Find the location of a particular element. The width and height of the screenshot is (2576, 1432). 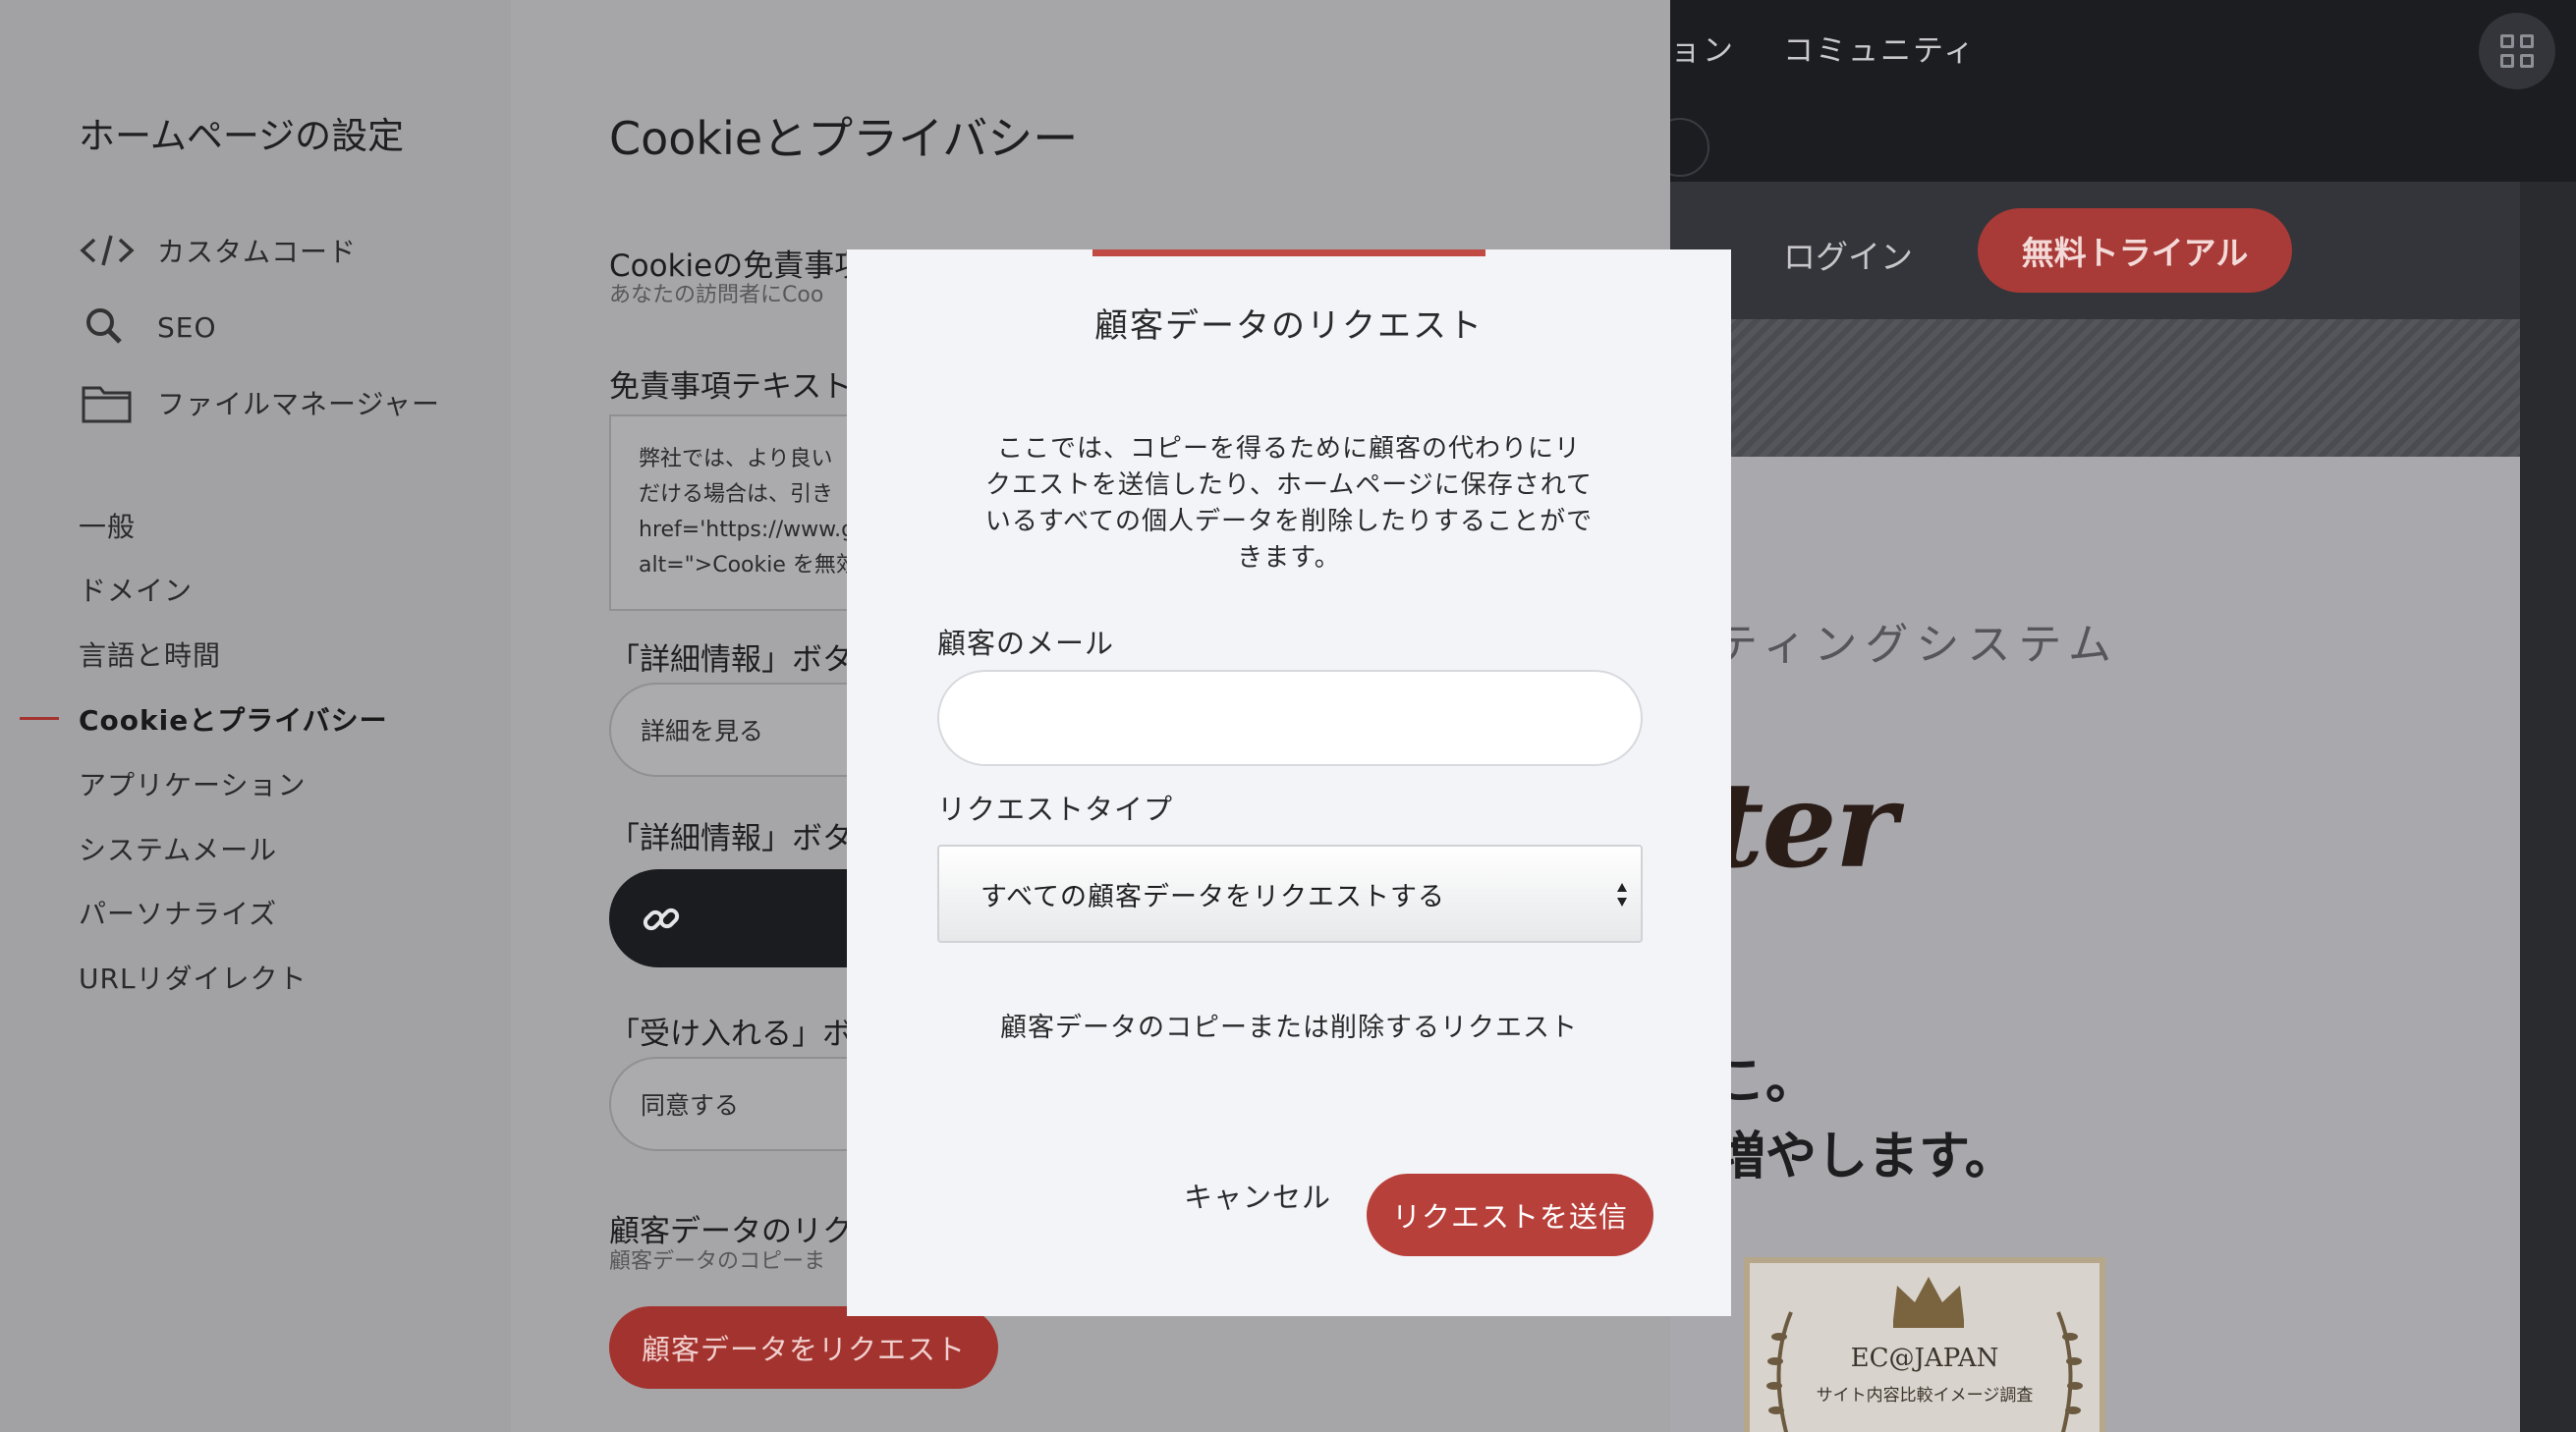

code-icon is located at coordinates (107, 250).